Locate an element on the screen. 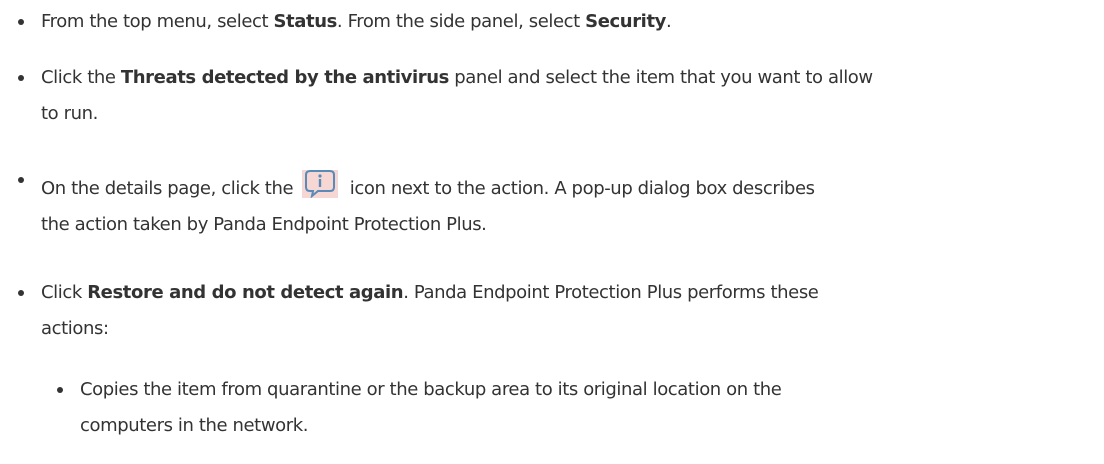  step-1-part: . From the side panel, select is located at coordinates (461, 21).